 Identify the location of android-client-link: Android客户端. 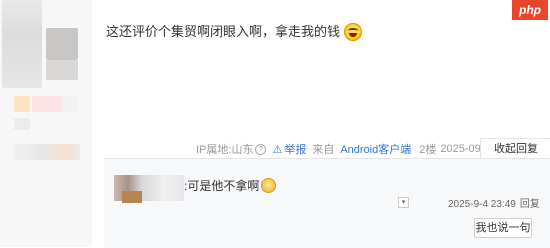
(375, 150).